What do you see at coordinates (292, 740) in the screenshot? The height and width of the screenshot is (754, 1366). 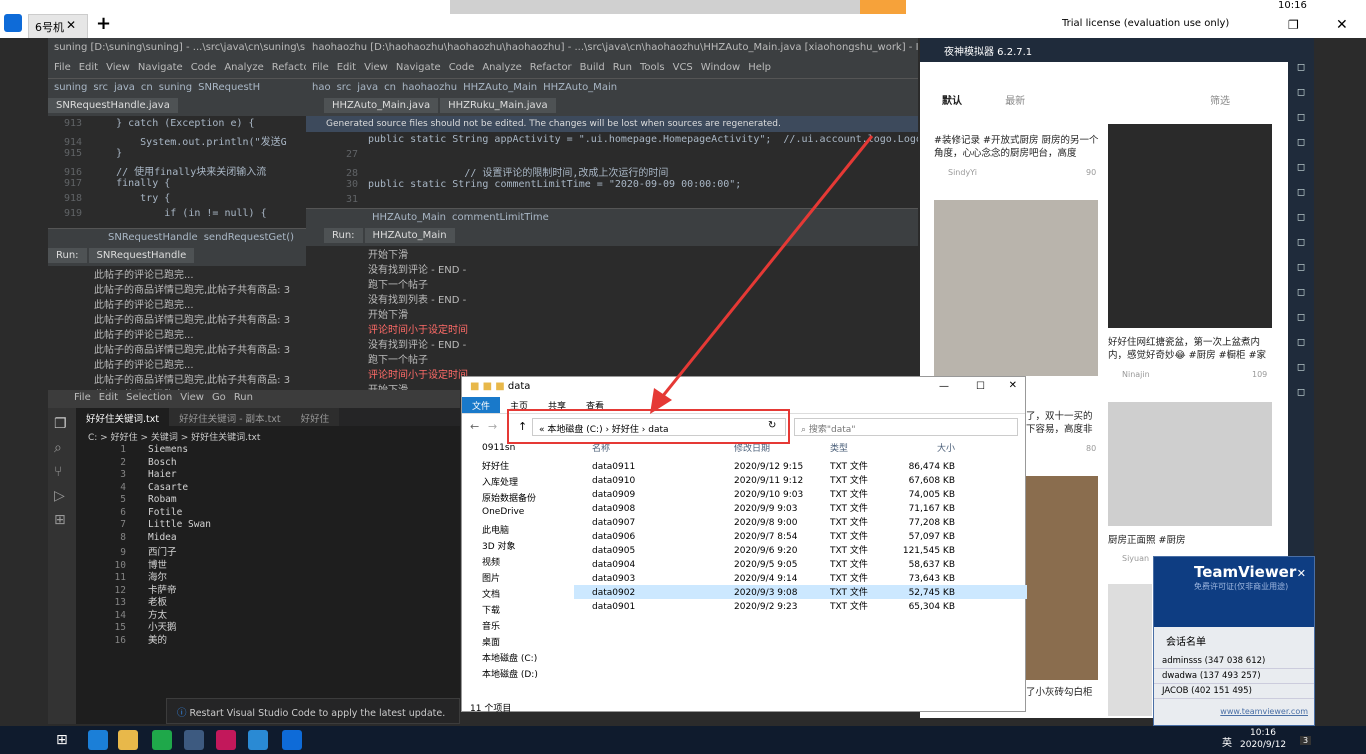 I see `teamviewer-icon` at bounding box center [292, 740].